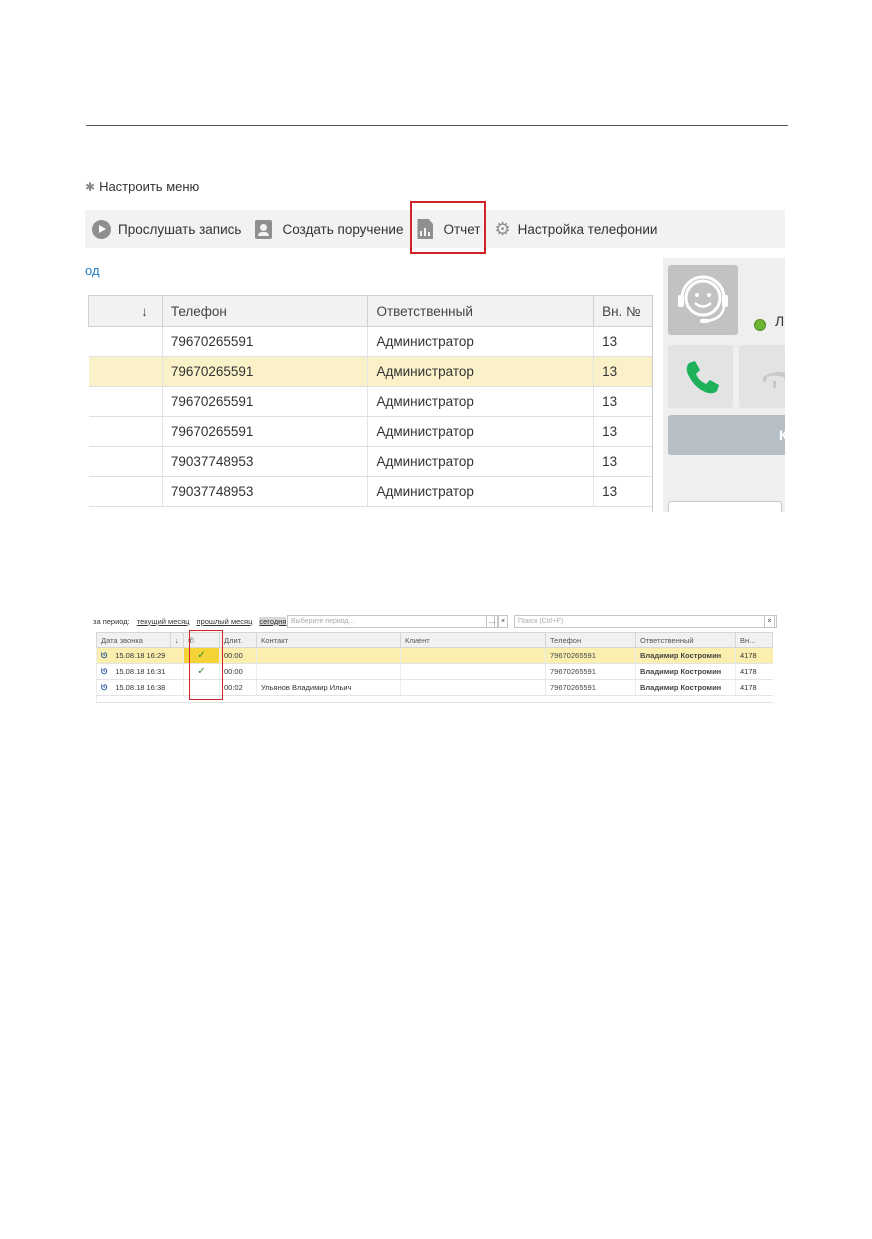 The width and height of the screenshot is (872, 1239). What do you see at coordinates (343, 229) in the screenshot?
I see `create-task-label: Создать поручение` at bounding box center [343, 229].